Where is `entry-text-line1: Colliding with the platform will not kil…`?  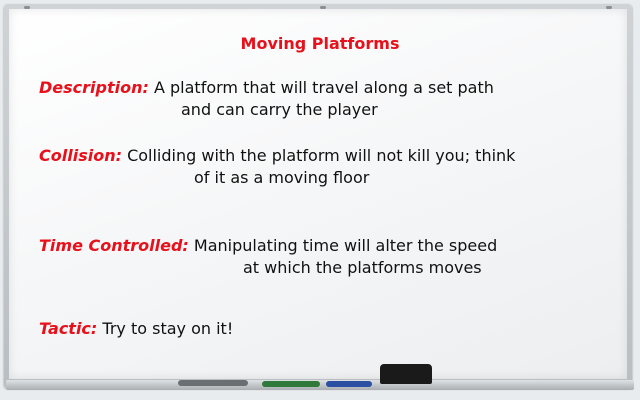 entry-text-line1: Colliding with the platform will not kil… is located at coordinates (321, 155).